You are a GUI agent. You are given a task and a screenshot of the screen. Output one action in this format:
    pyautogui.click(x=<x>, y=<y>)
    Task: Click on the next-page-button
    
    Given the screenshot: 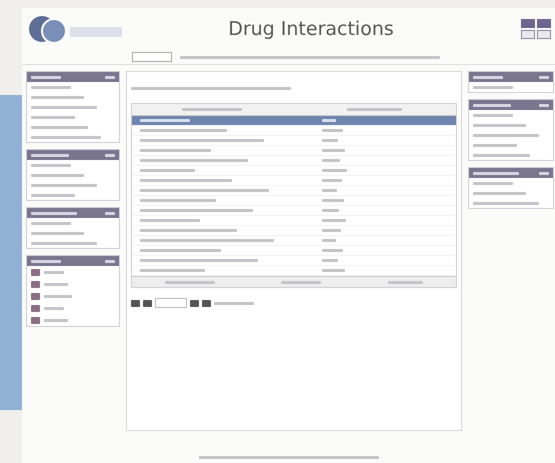 What is the action you would take?
    pyautogui.click(x=194, y=303)
    